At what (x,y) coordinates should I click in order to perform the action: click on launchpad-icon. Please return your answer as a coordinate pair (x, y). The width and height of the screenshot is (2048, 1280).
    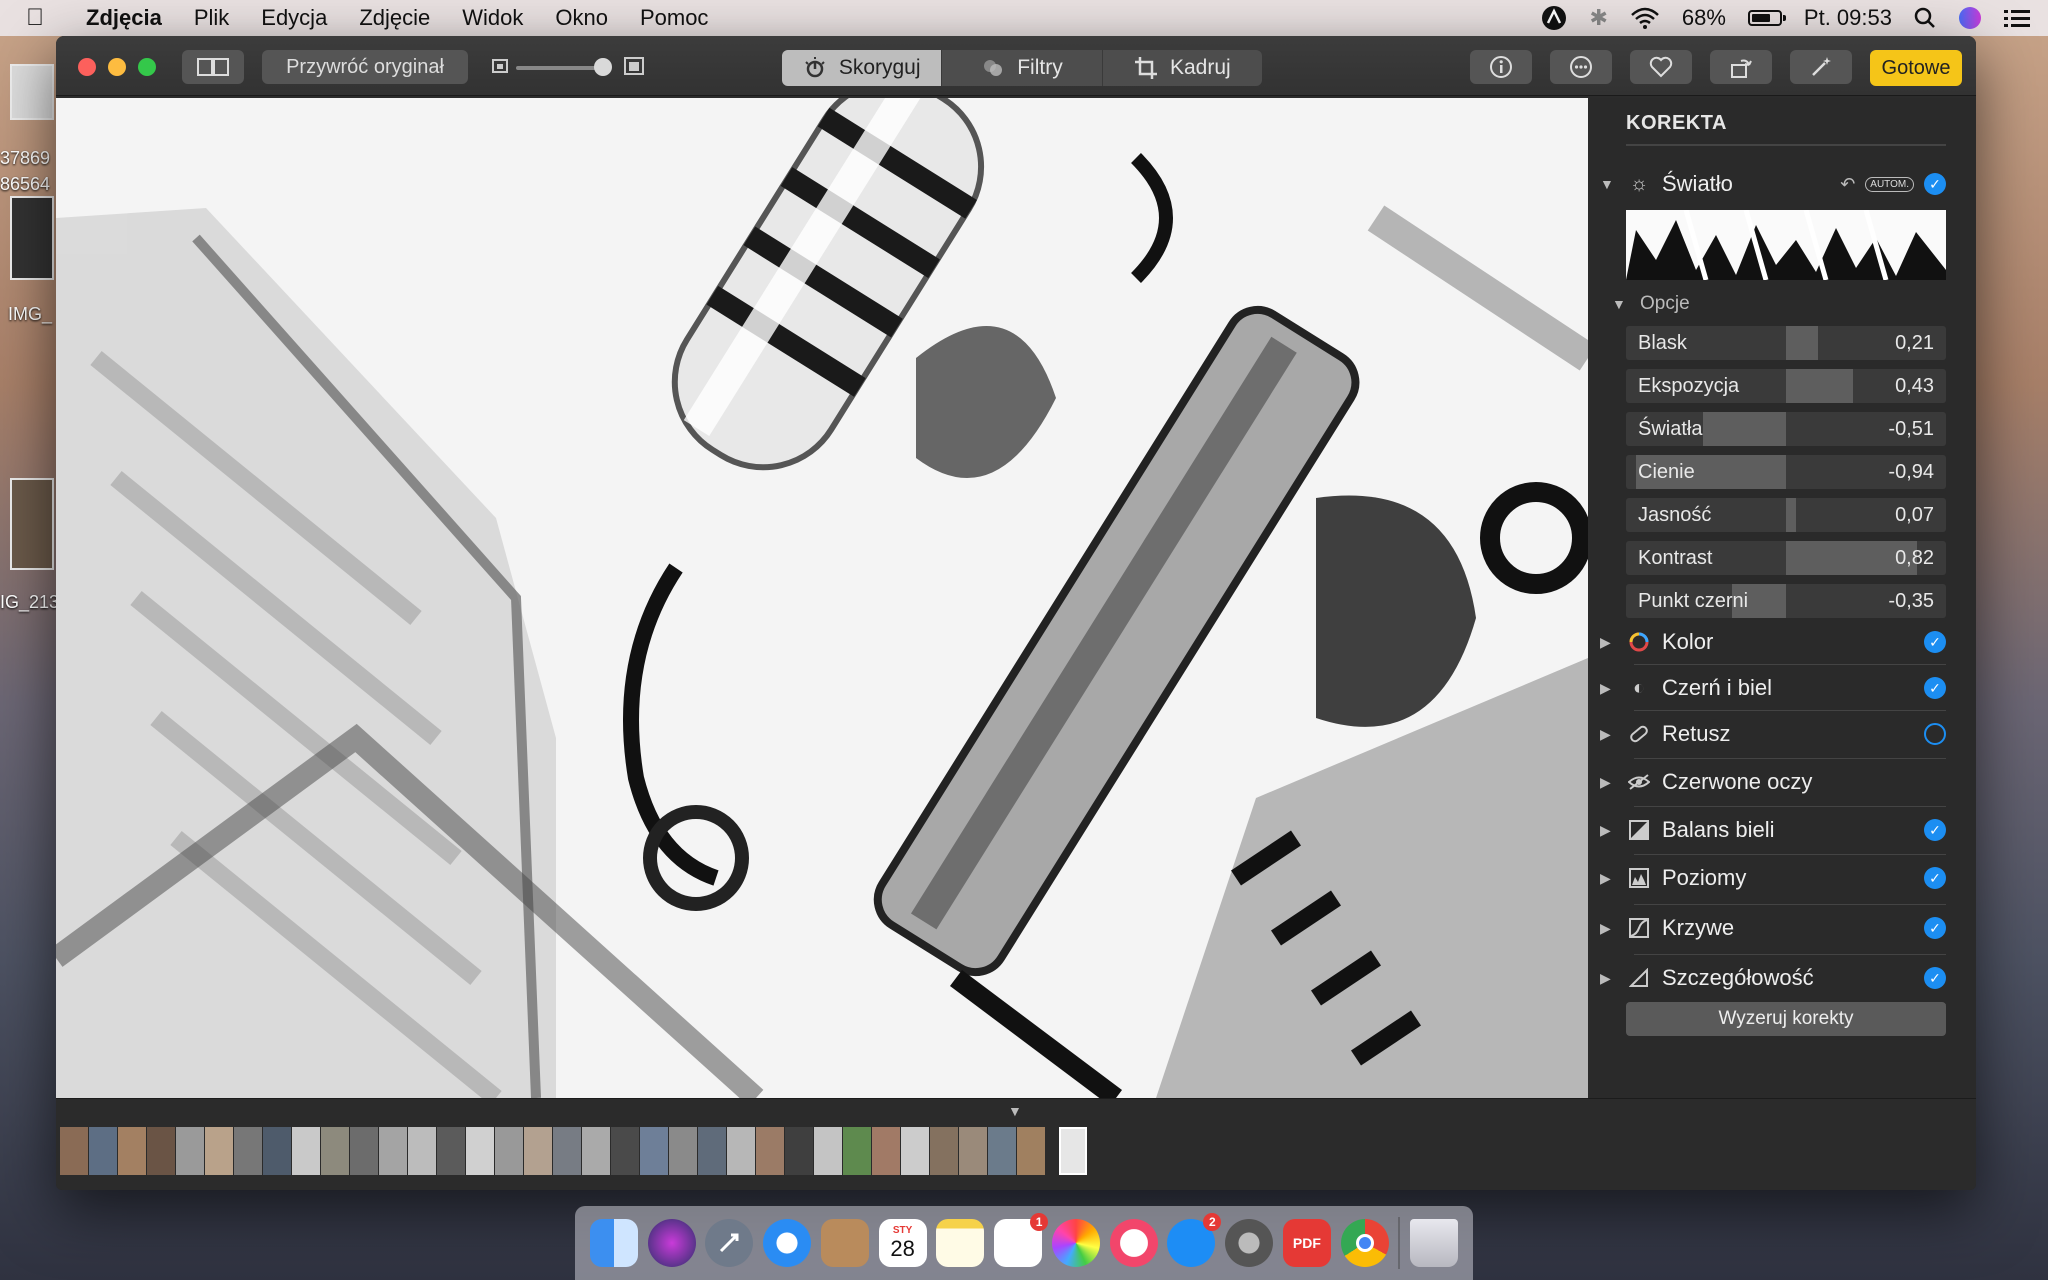
    Looking at the image, I should click on (729, 1243).